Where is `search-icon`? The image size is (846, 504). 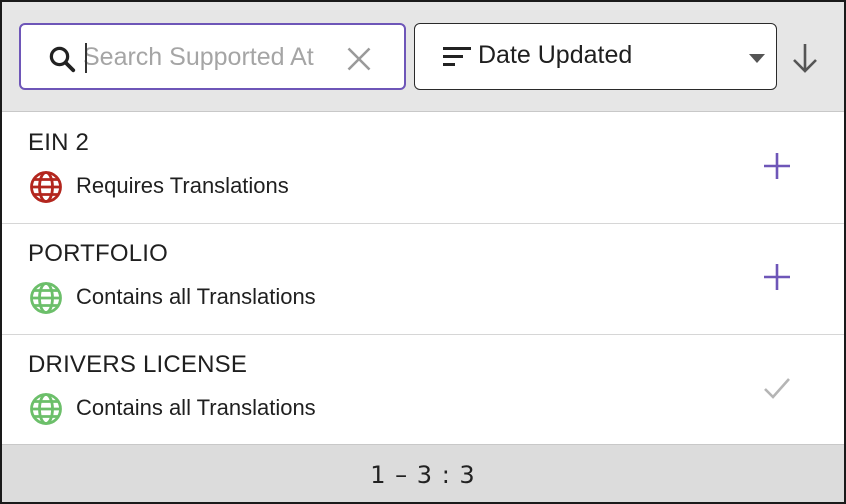 search-icon is located at coordinates (62, 59).